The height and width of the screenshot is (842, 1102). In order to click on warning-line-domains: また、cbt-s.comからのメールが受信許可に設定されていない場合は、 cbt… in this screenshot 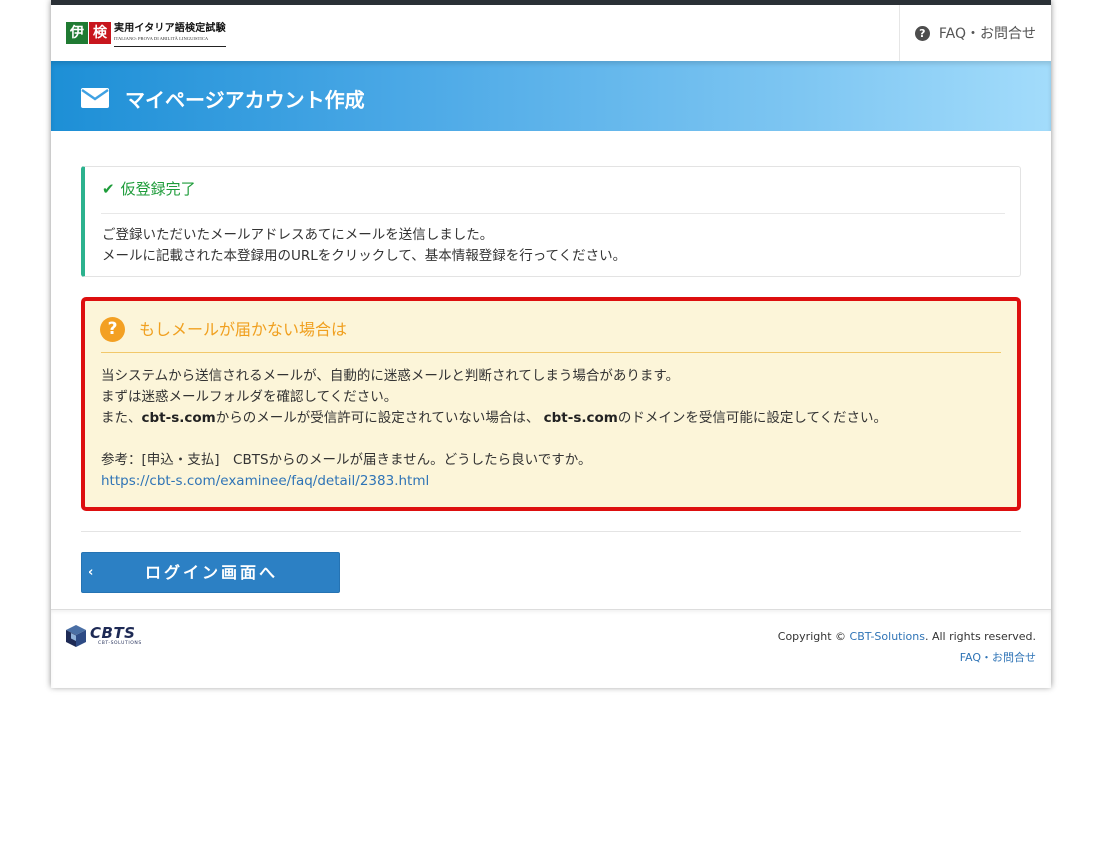, I will do `click(494, 418)`.